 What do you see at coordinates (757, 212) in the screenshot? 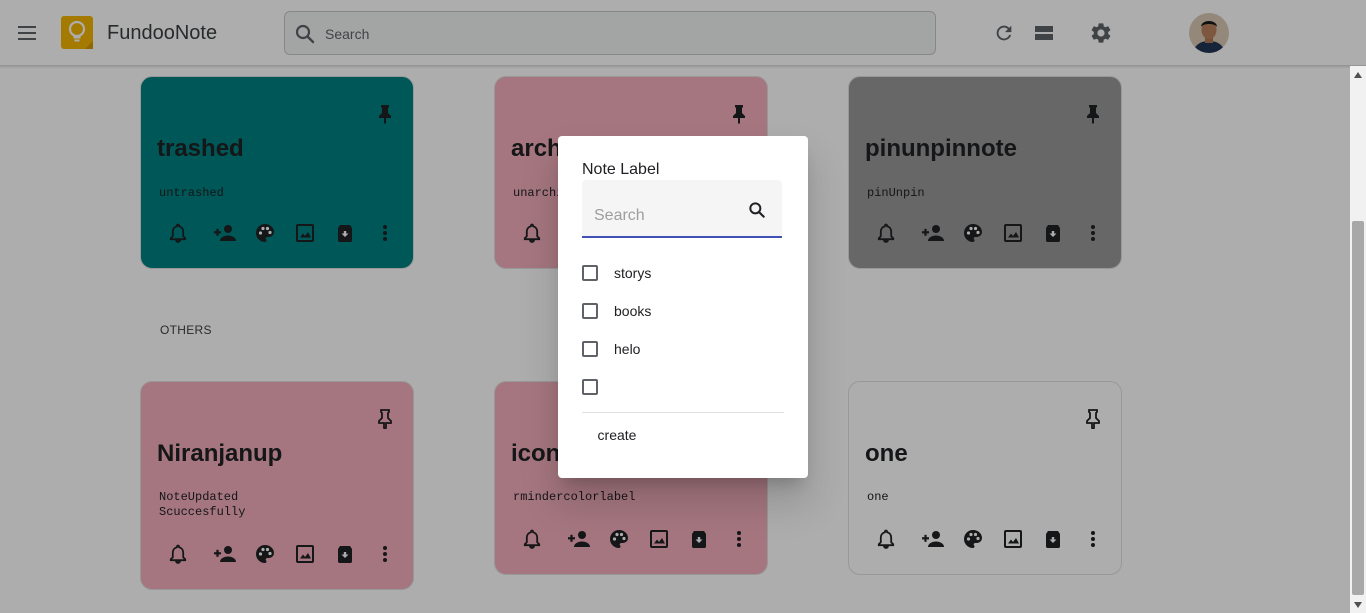
I see `search-icon` at bounding box center [757, 212].